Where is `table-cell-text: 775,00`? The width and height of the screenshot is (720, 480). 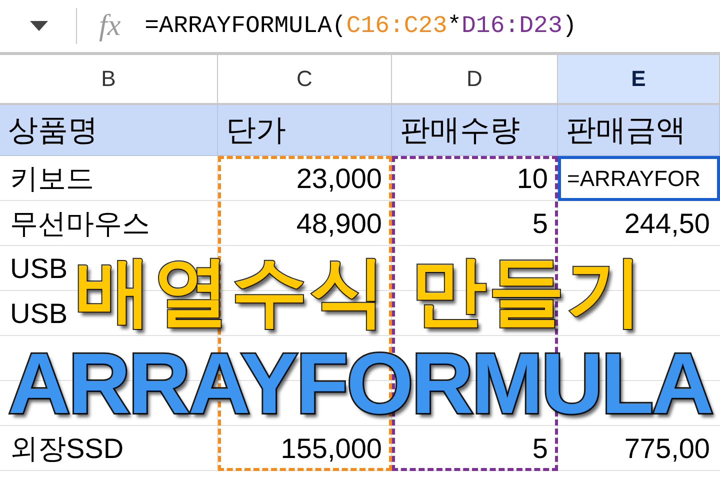 table-cell-text: 775,00 is located at coordinates (667, 449).